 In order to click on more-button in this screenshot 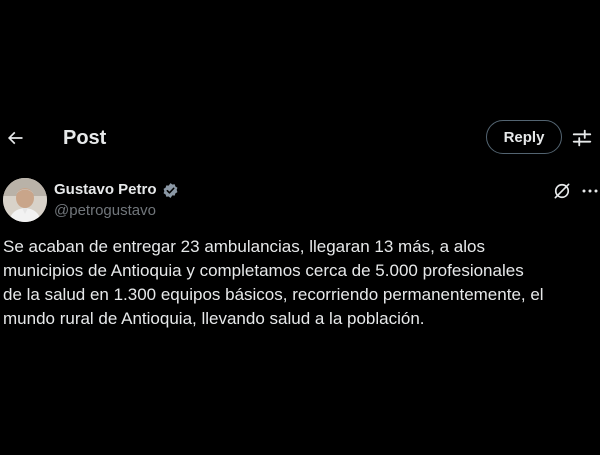, I will do `click(590, 191)`.